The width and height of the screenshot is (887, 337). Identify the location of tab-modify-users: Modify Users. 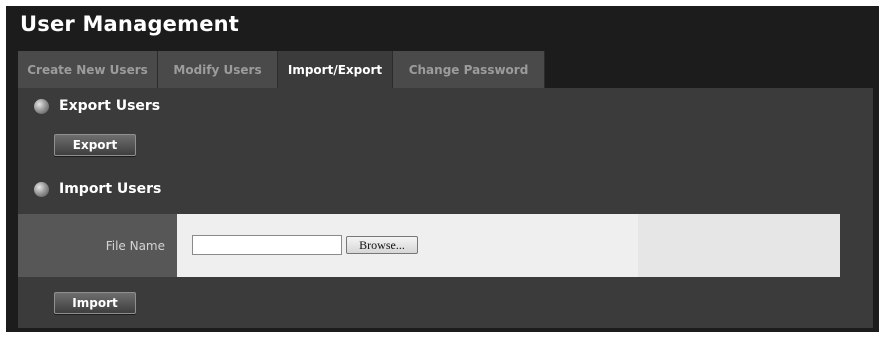
(218, 69).